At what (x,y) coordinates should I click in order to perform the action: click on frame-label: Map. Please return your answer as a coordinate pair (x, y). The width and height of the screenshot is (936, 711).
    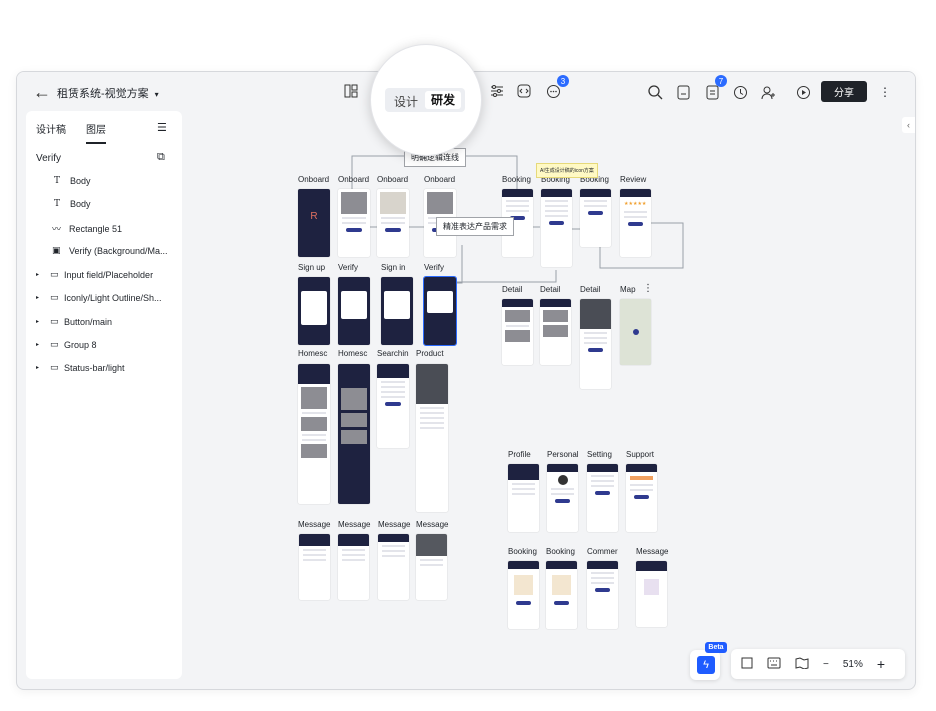
    Looking at the image, I should click on (628, 289).